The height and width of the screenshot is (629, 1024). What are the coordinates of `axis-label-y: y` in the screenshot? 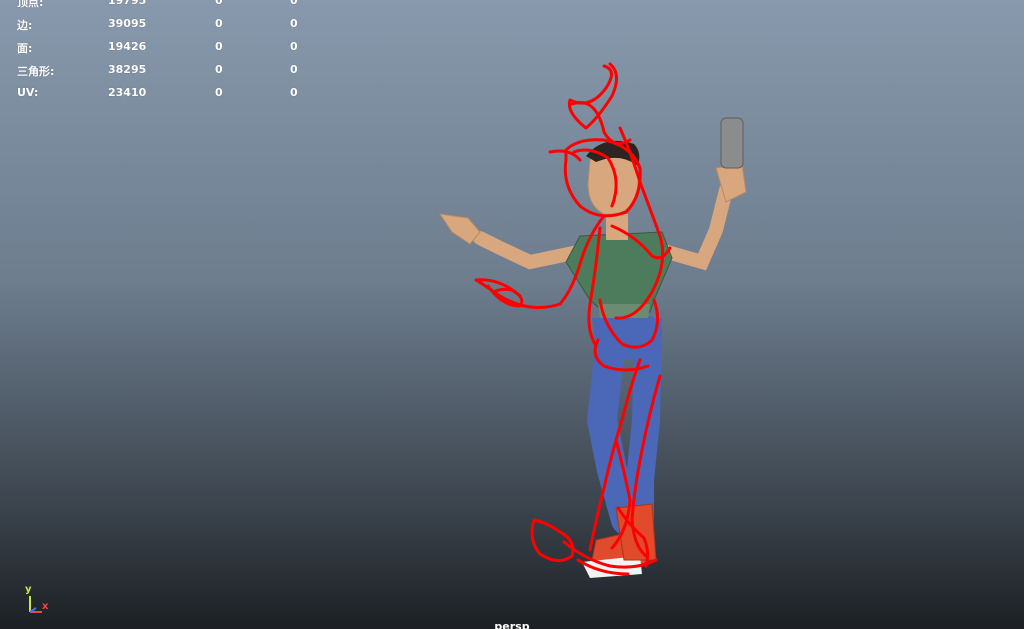 It's located at (28, 589).